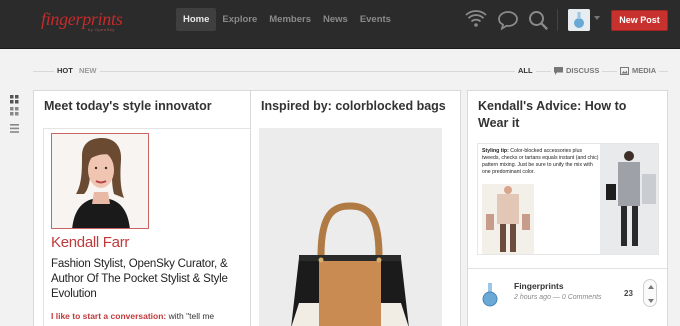 This screenshot has height=326, width=680. What do you see at coordinates (558, 70) in the screenshot?
I see `discuss-icon` at bounding box center [558, 70].